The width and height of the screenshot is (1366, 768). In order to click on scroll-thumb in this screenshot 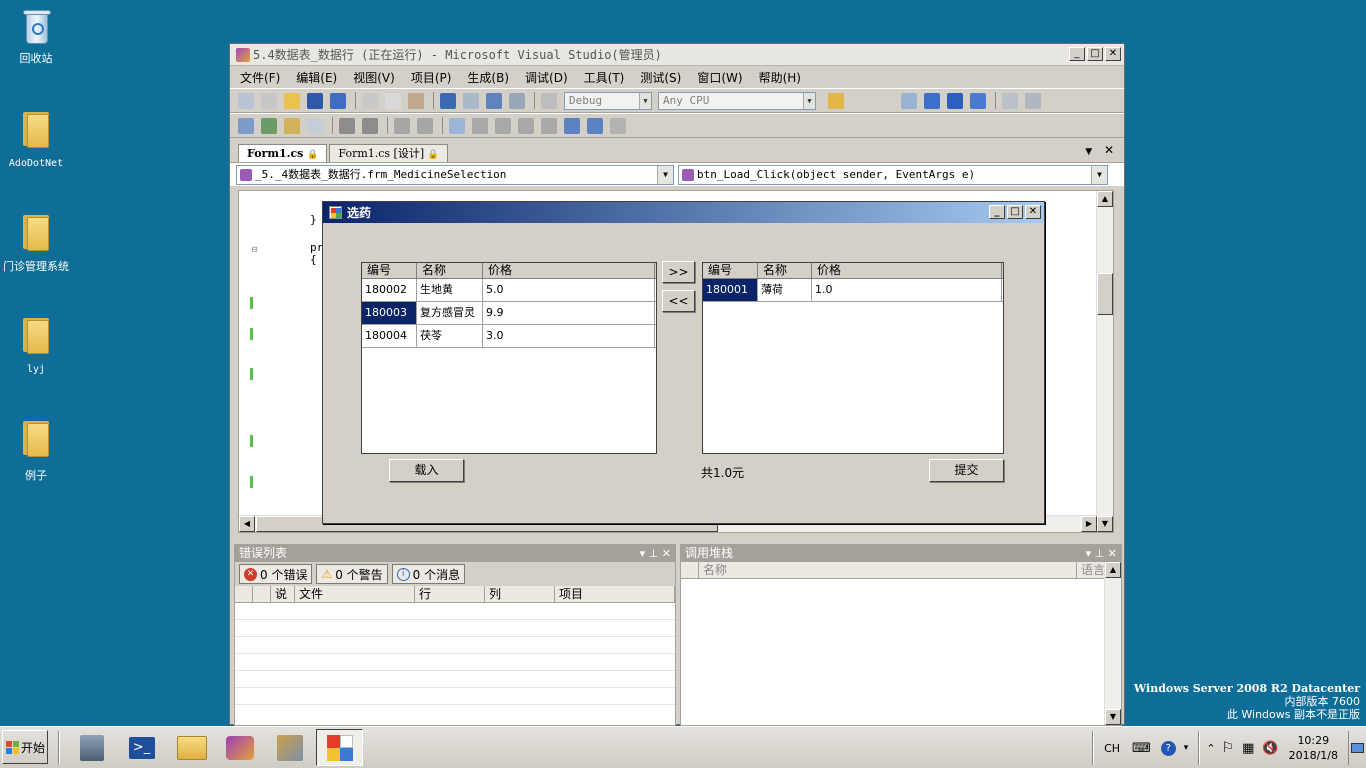, I will do `click(1105, 294)`.